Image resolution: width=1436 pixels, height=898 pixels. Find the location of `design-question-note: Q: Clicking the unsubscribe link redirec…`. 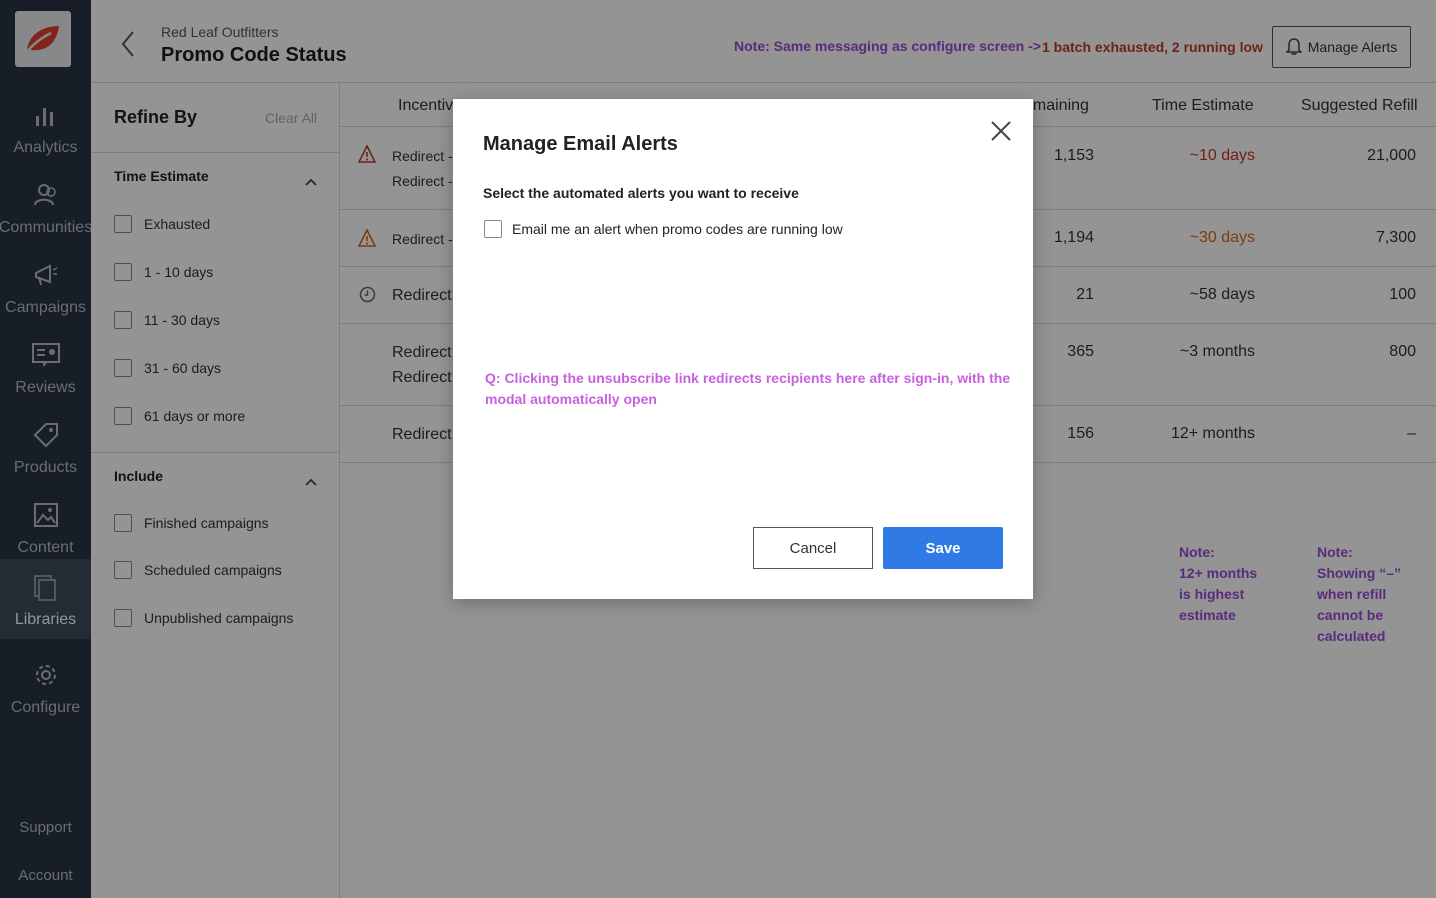

design-question-note: Q: Clicking the unsubscribe link redirec… is located at coordinates (748, 388).